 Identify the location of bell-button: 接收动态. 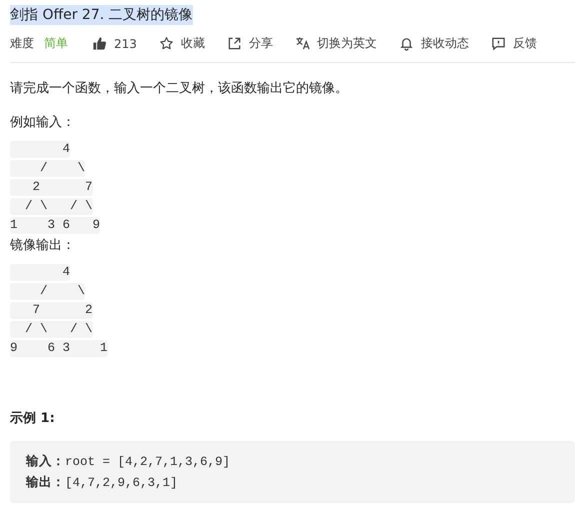
(433, 43).